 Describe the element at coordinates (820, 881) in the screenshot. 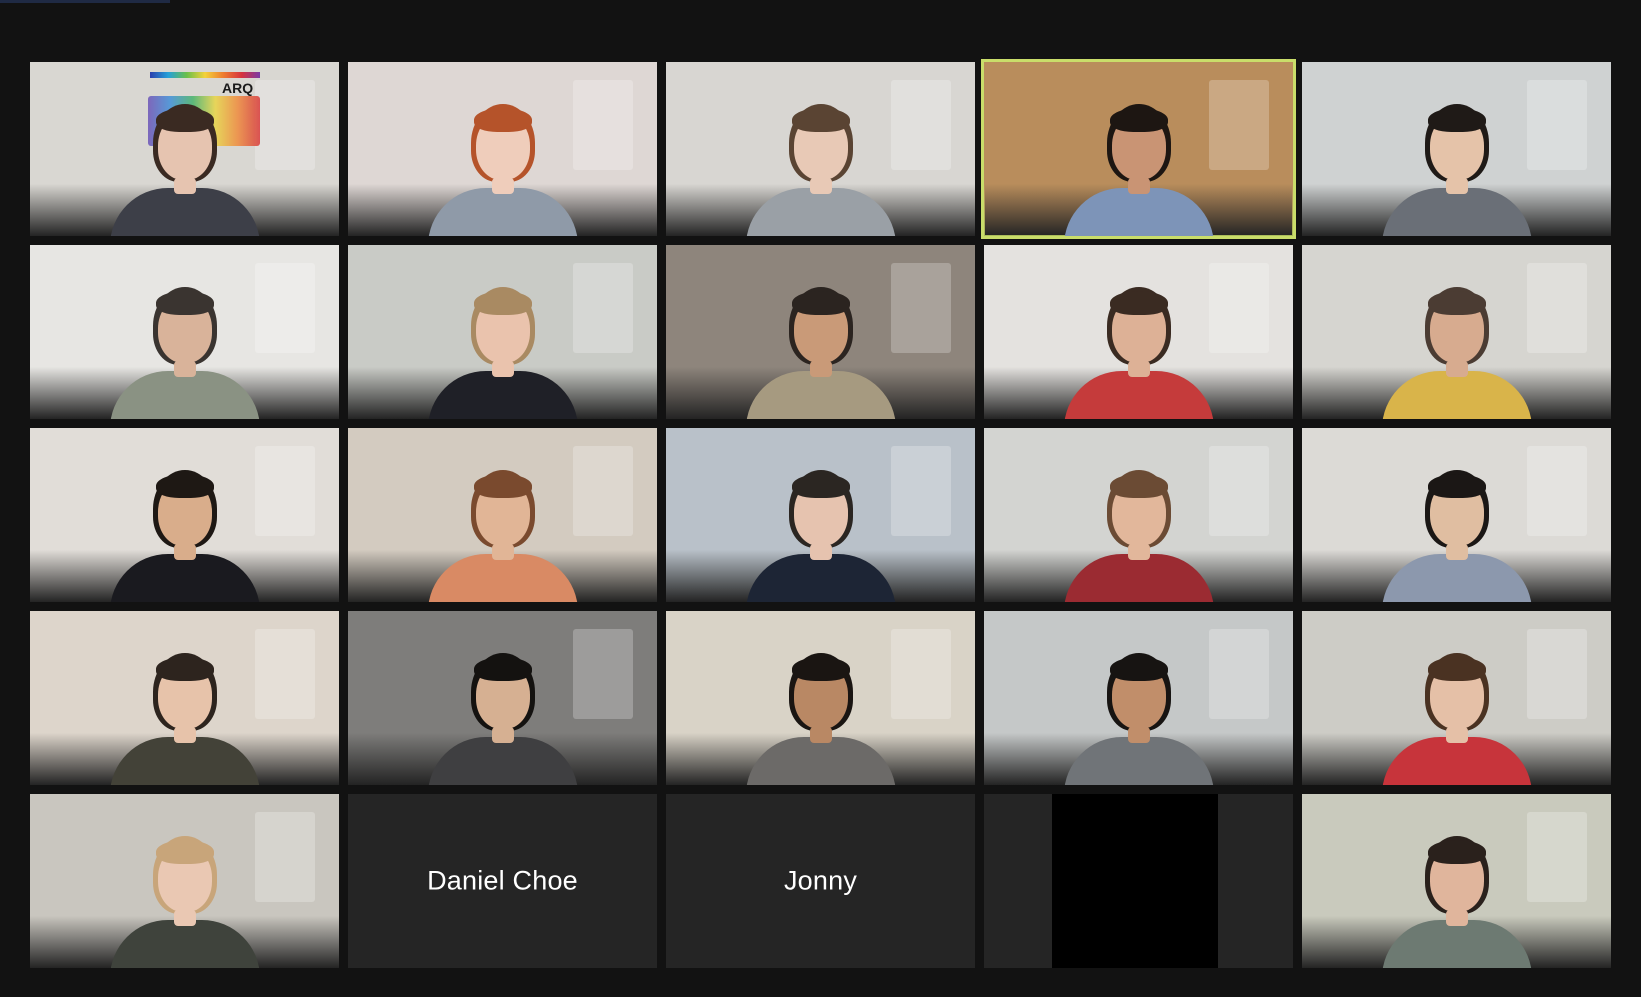

I see `participant-tile-video-off: Jonny` at that location.